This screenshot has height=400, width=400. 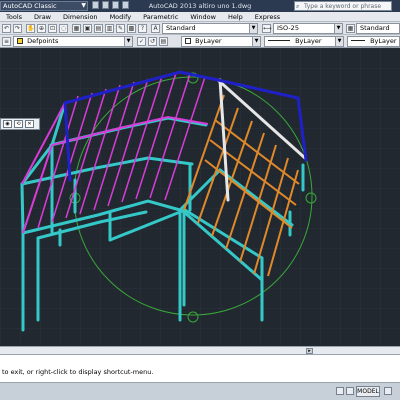 I want to click on zoom-previous-icon: ◌, so click(x=63, y=28).